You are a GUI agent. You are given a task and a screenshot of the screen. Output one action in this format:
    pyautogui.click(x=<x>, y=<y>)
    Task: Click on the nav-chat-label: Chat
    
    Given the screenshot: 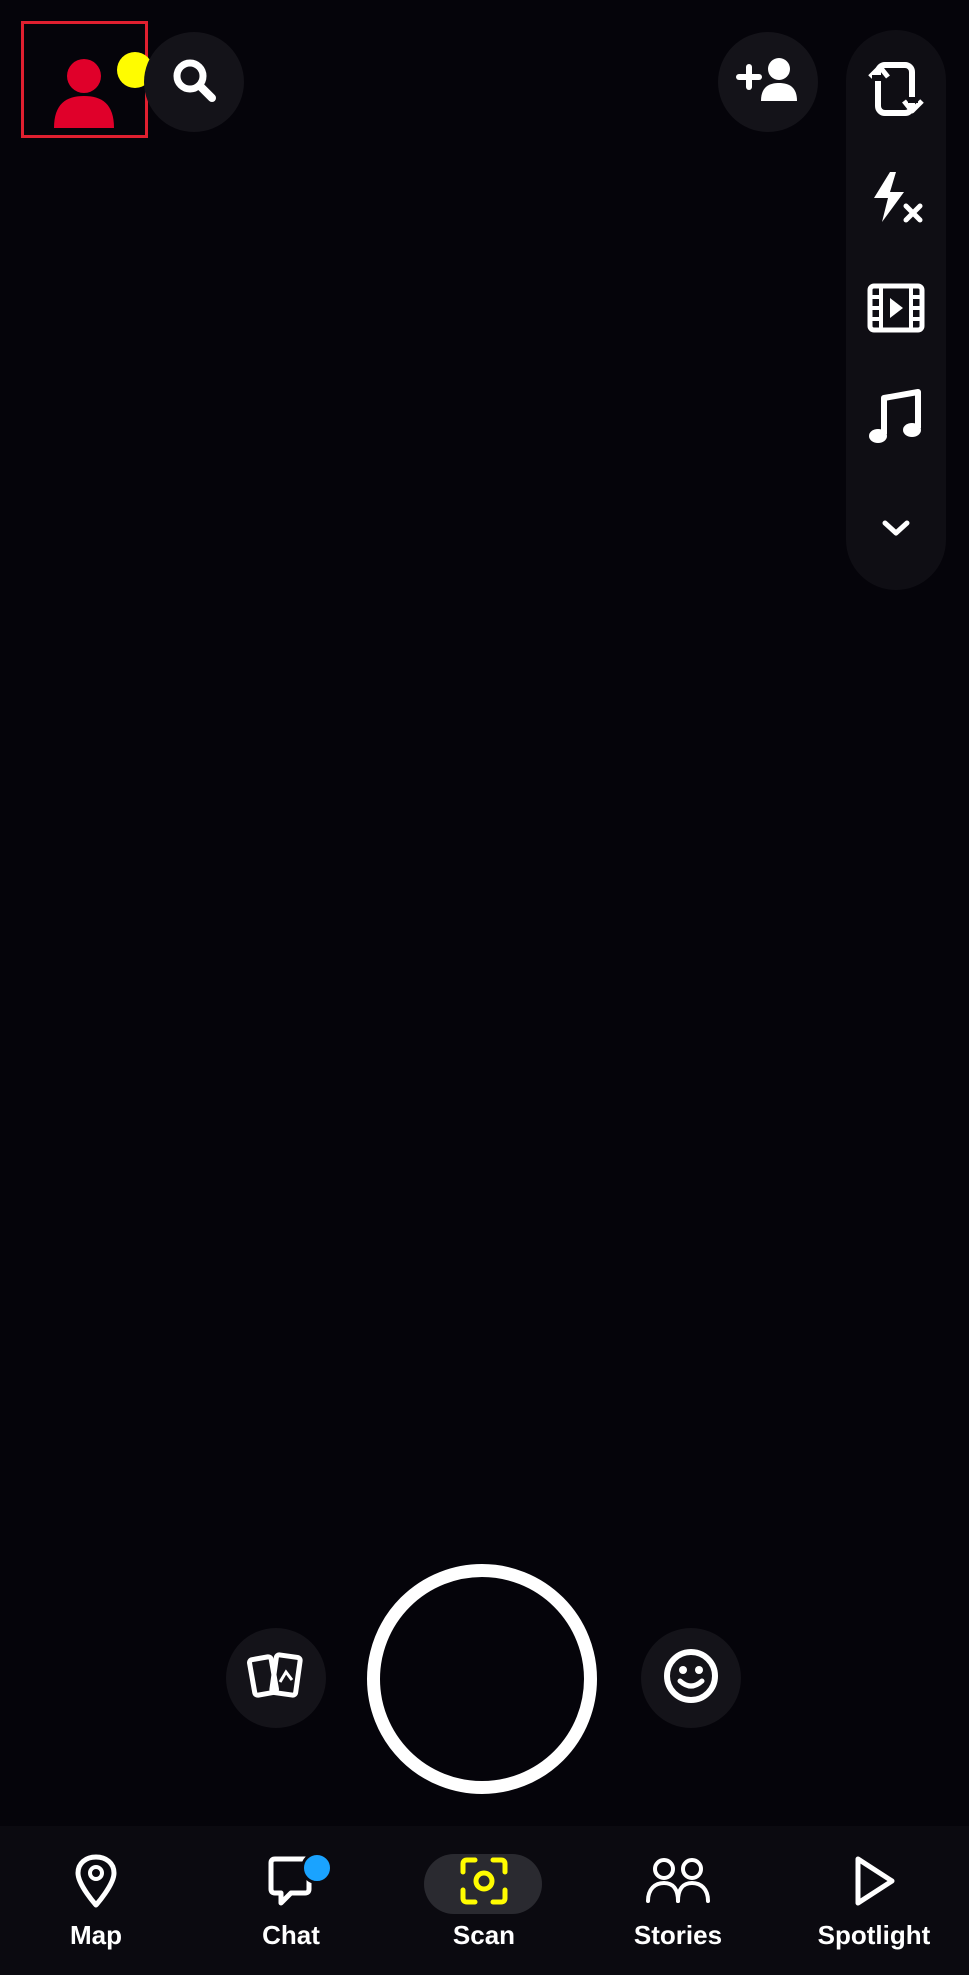 What is the action you would take?
    pyautogui.click(x=291, y=1935)
    